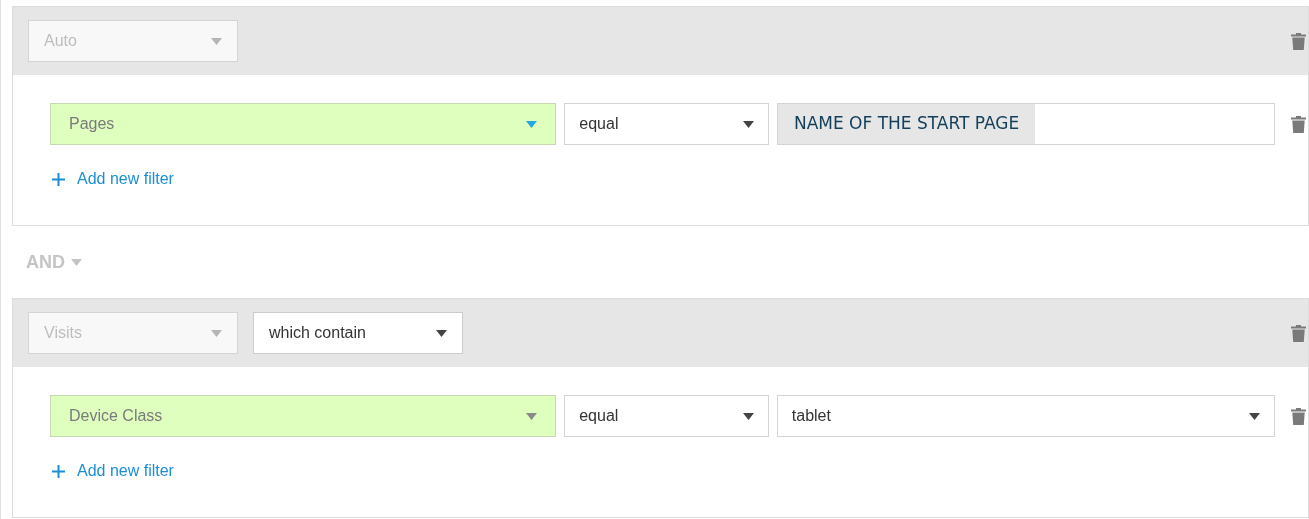  What do you see at coordinates (303, 416) in the screenshot?
I see `dimension-select: Device Class` at bounding box center [303, 416].